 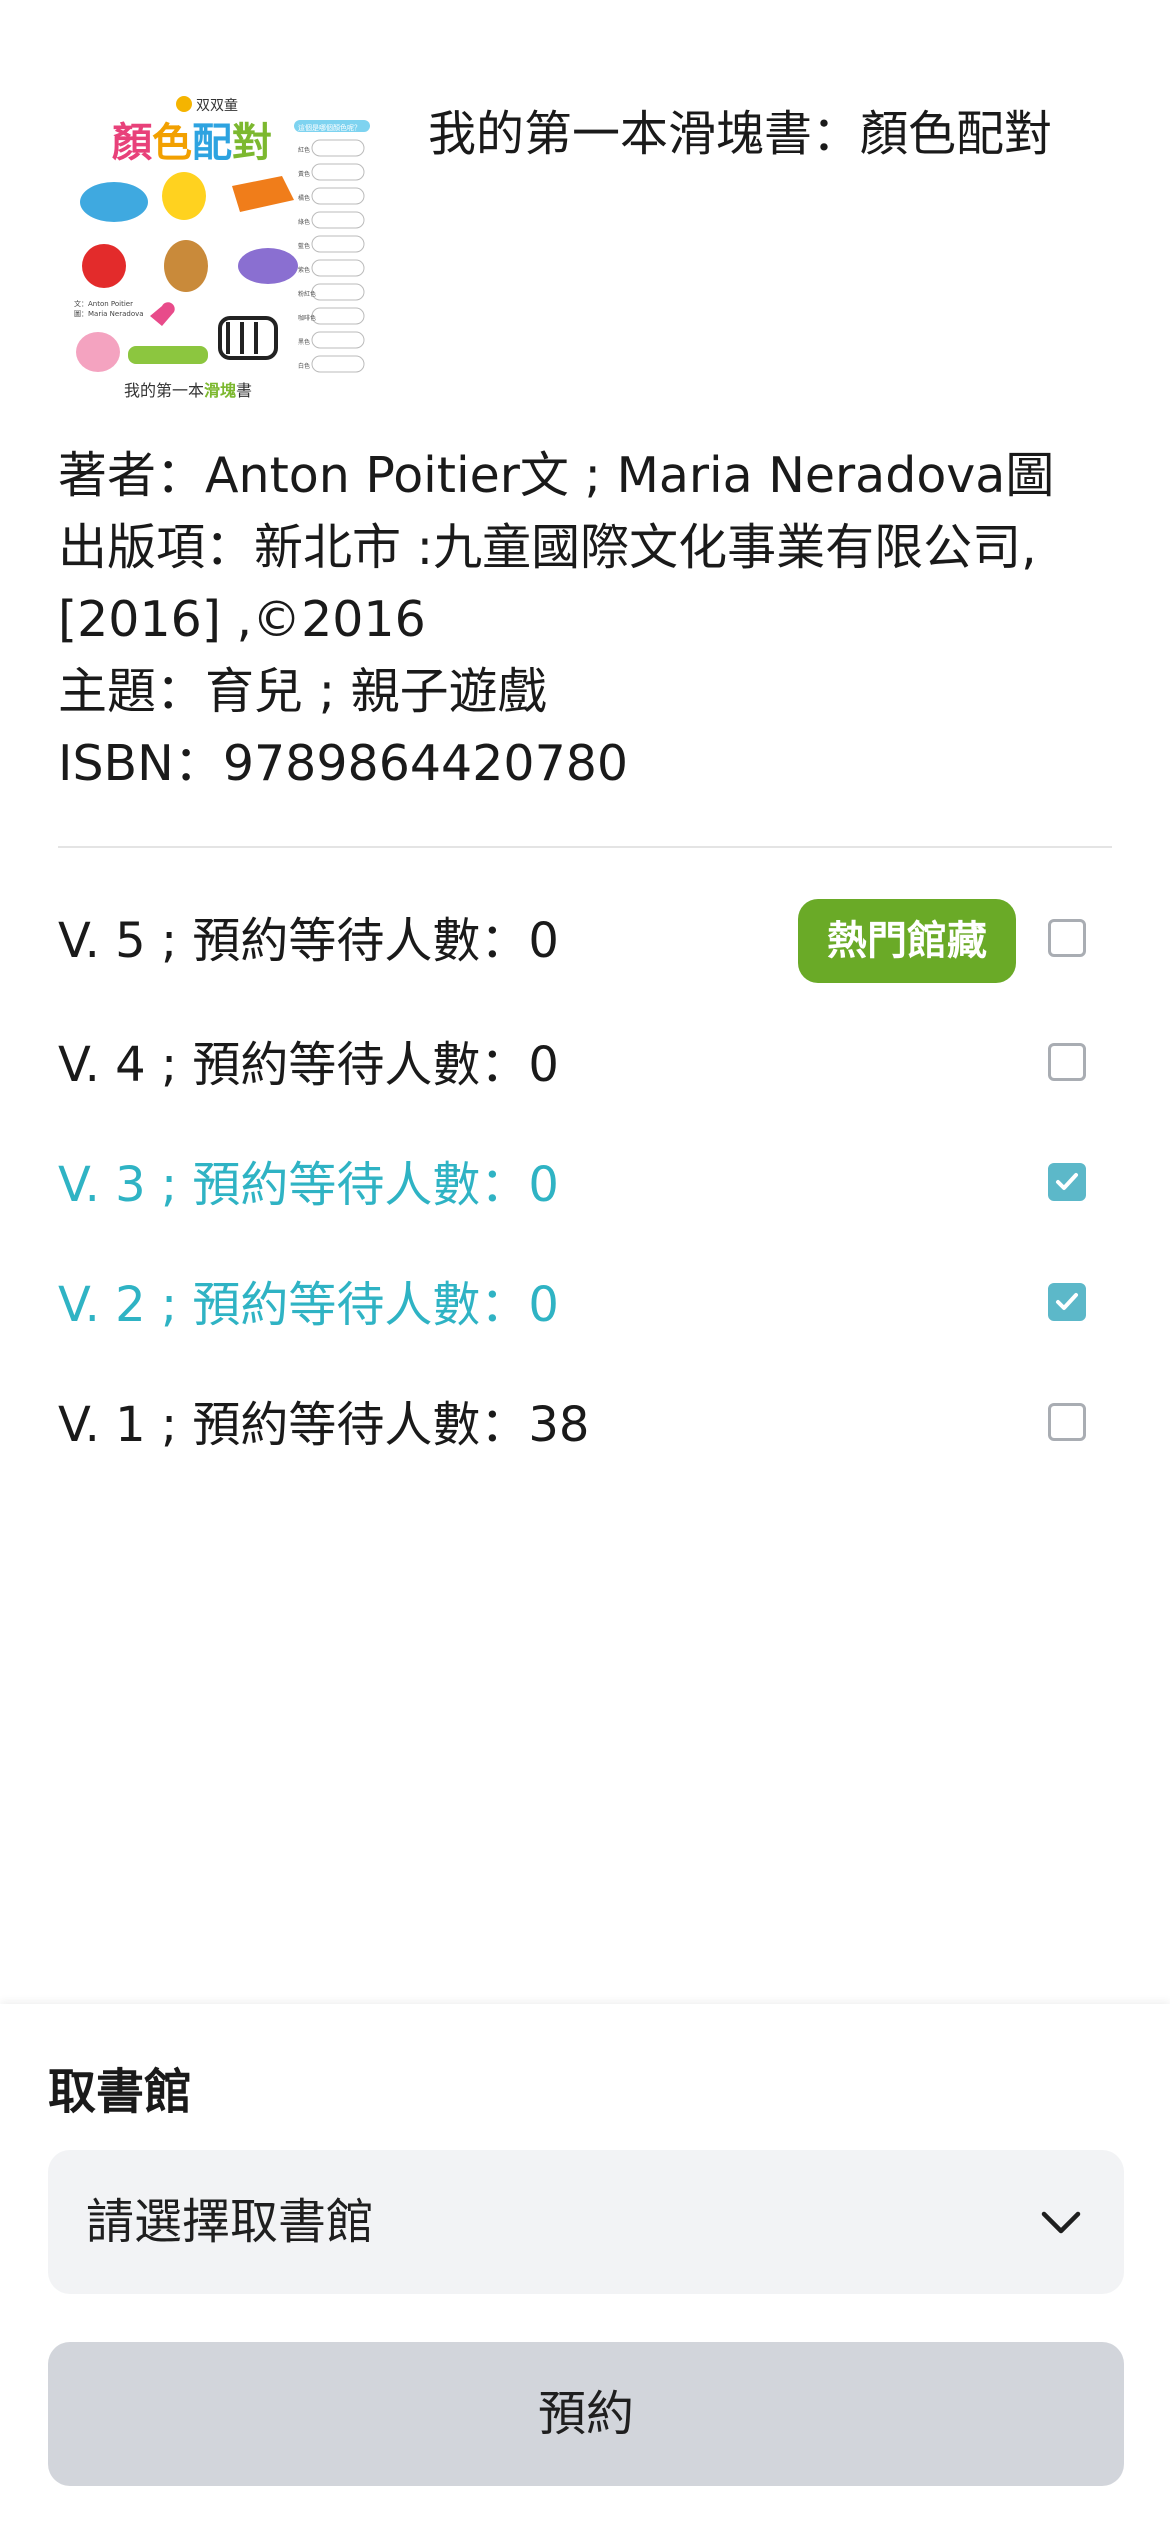 I want to click on cover-color-label: 紫色, so click(x=304, y=270).